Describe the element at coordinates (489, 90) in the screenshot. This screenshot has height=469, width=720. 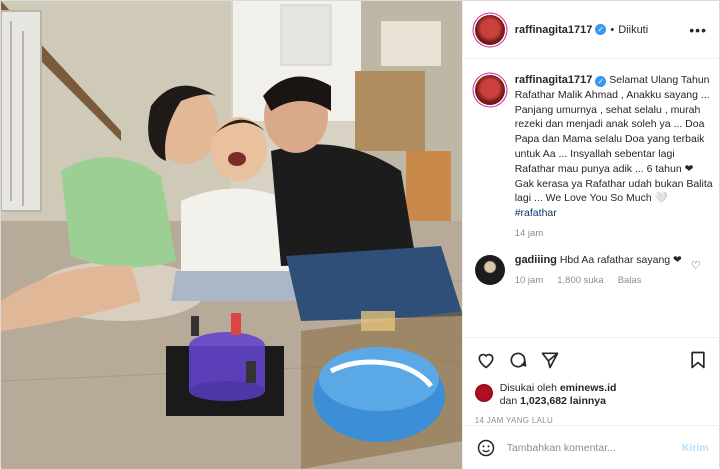
I see `author-avatar-small` at that location.